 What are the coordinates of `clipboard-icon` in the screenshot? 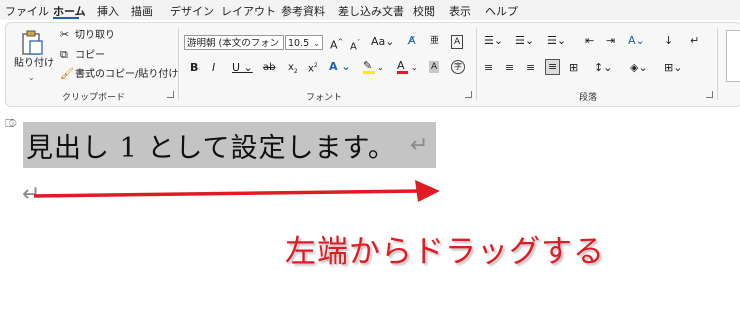 It's located at (32, 42).